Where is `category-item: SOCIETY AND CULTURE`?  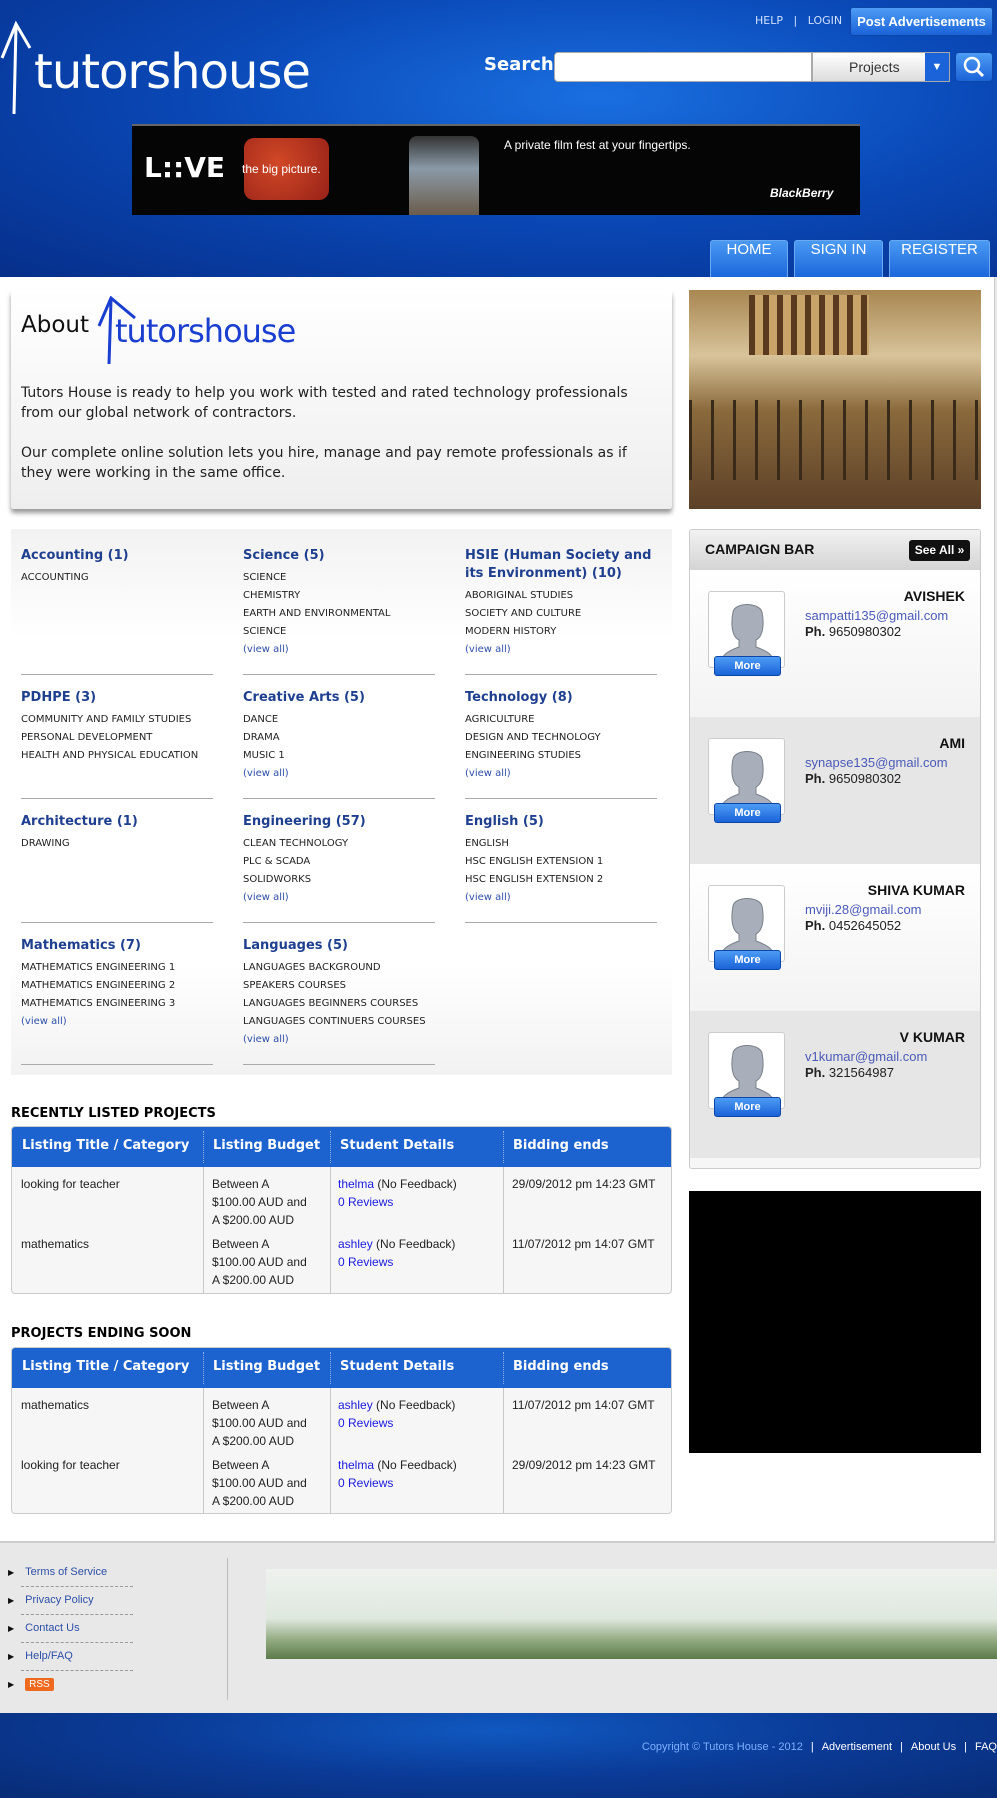
category-item: SOCIETY AND CULTURE is located at coordinates (561, 614).